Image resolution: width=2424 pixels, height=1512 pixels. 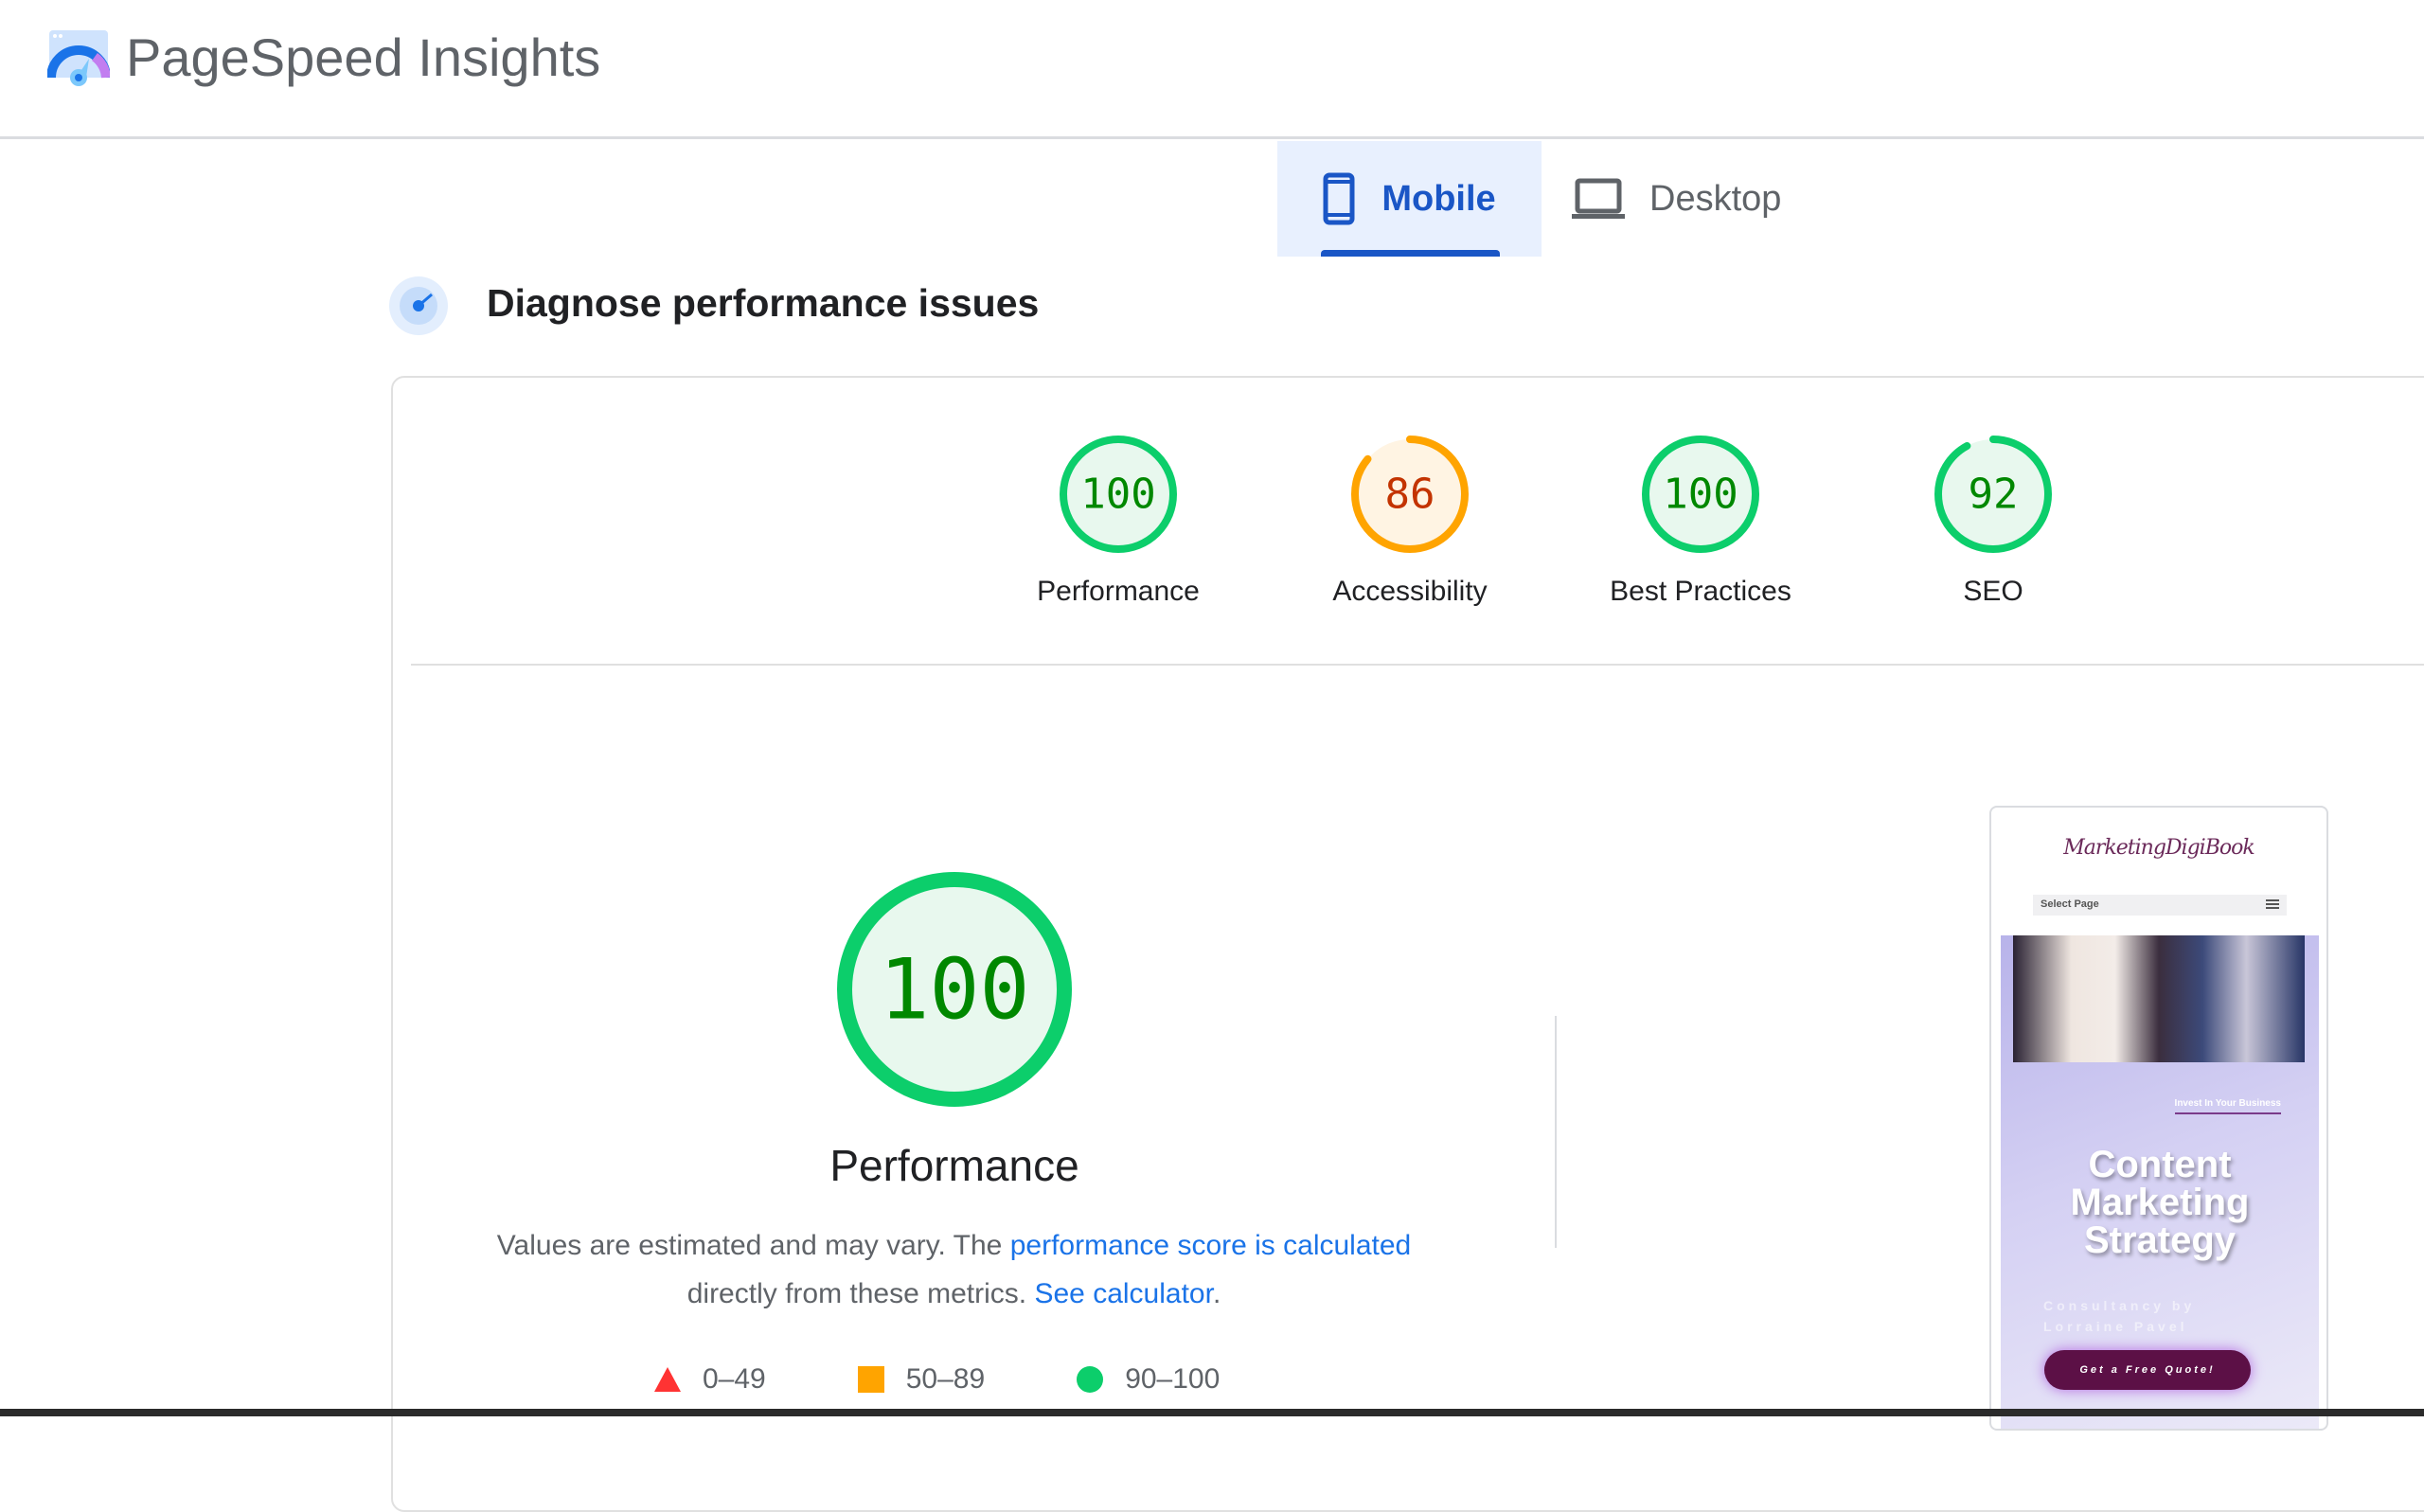 I want to click on hero-eyebrow: Invest In Your Business, so click(x=2227, y=1106).